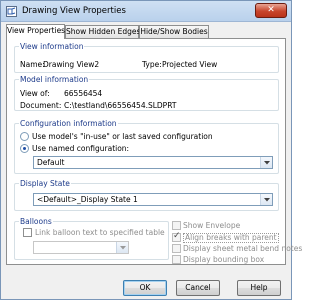  What do you see at coordinates (153, 199) in the screenshot?
I see `display-state-select: <Default>_Display State 1` at bounding box center [153, 199].